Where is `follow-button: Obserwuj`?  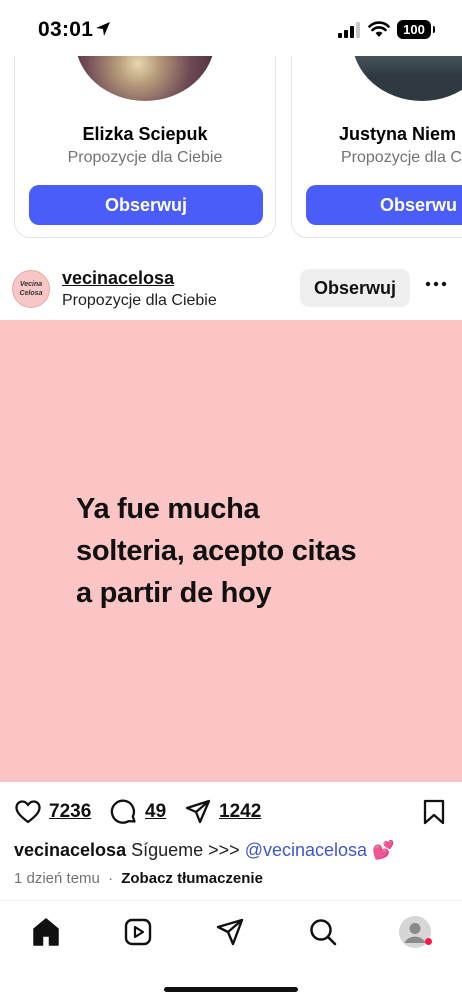 follow-button: Obserwuj is located at coordinates (146, 205).